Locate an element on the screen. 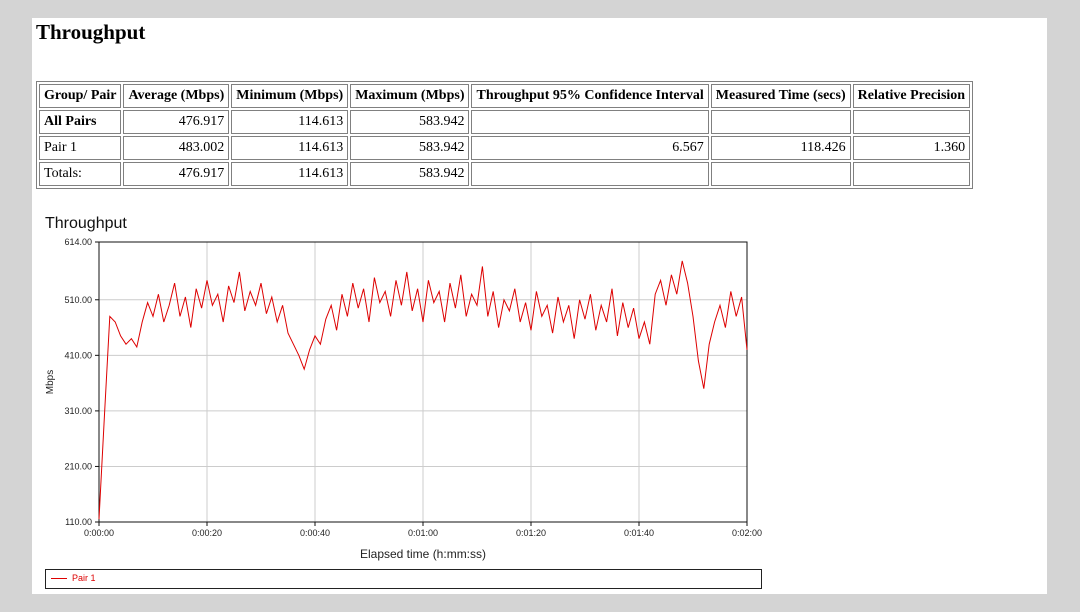  x-tick-label: 0:01:40 is located at coordinates (639, 533).